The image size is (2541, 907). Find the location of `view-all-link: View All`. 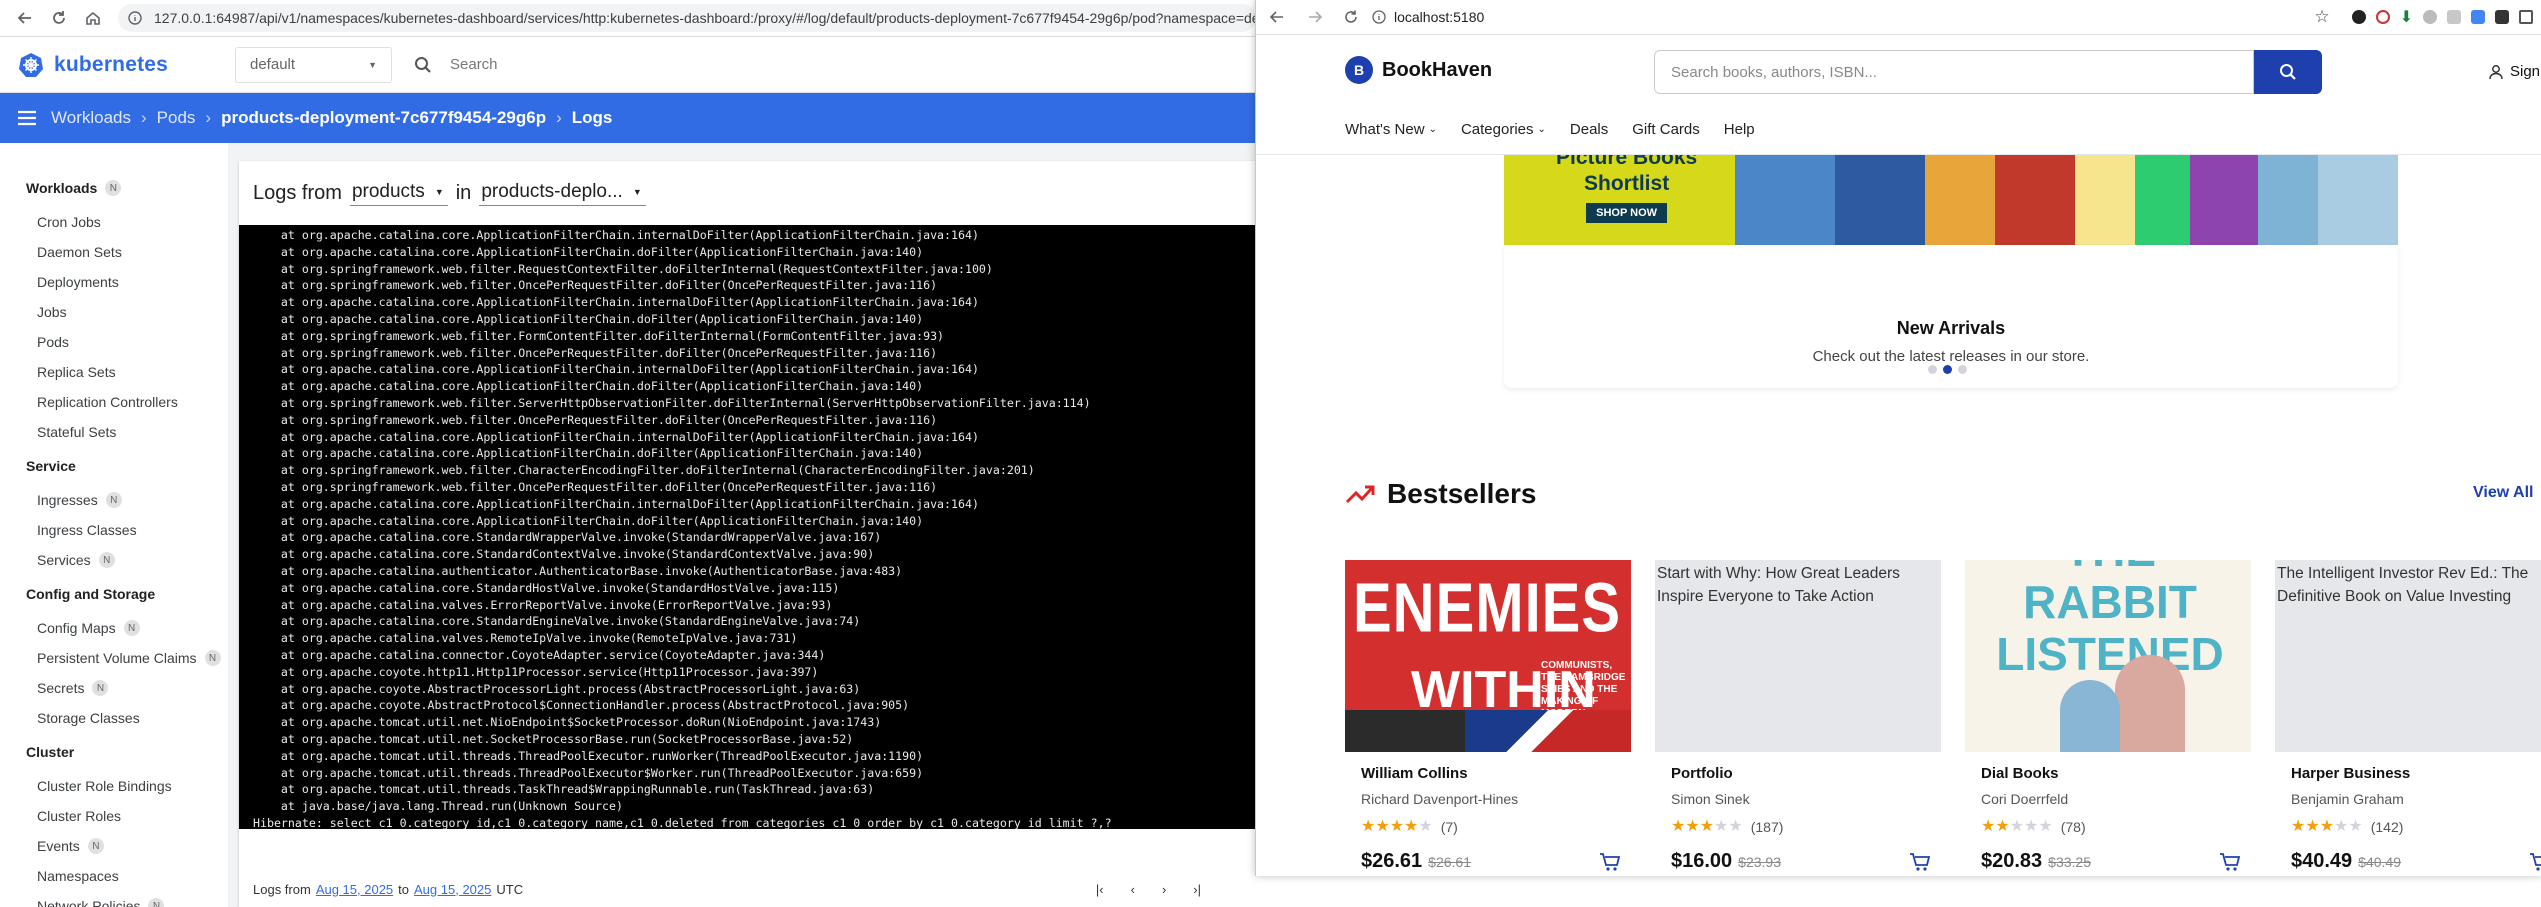

view-all-link: View All is located at coordinates (2503, 493).